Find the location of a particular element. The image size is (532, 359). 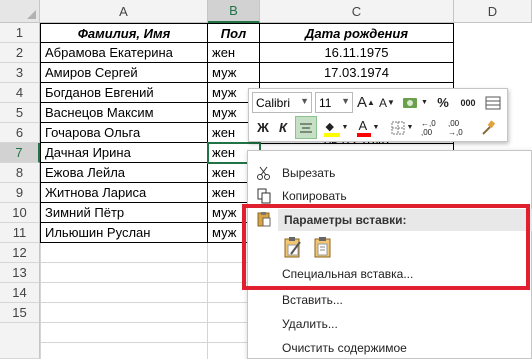

menu-item-label: Копировать is located at coordinates (314, 196).